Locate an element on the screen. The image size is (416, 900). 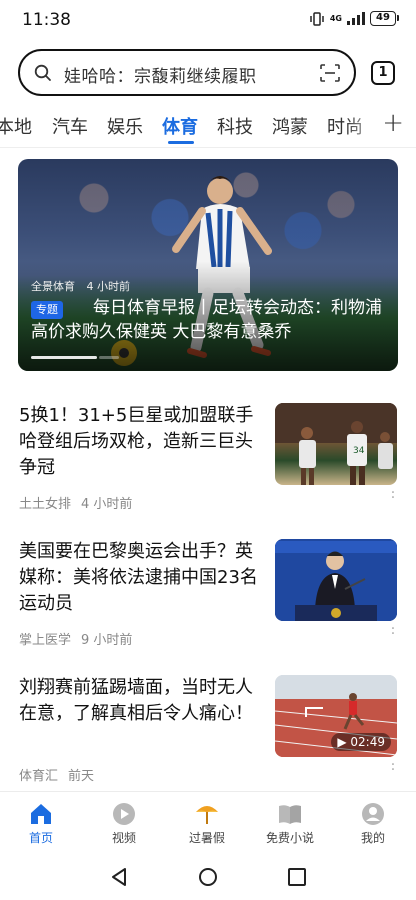
nav-label: 视频 is located at coordinates (123, 838).